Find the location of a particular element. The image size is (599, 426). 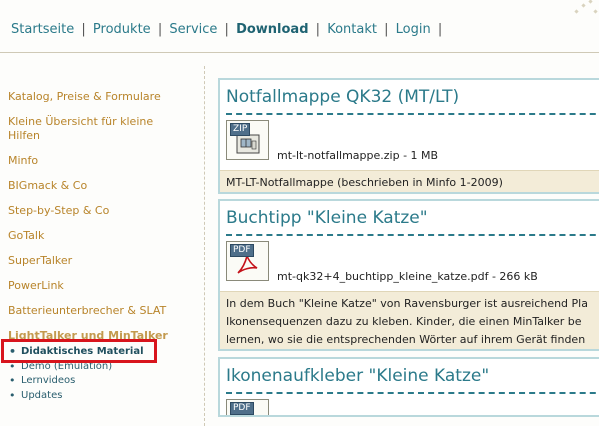

corner-decoration is located at coordinates (586, 7).